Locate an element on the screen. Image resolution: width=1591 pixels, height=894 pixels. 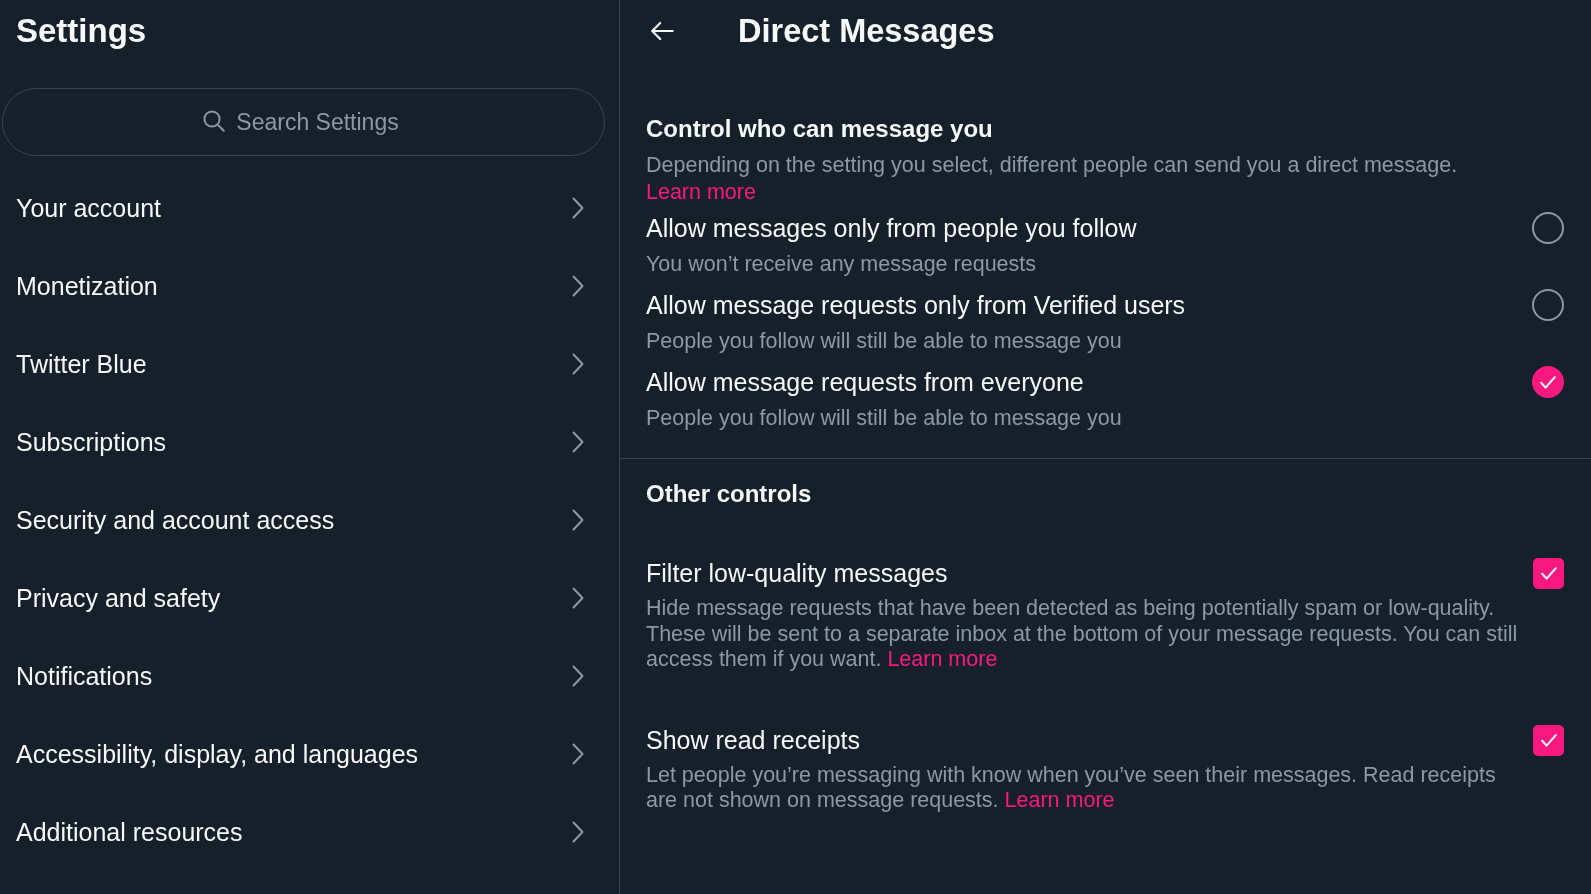
menu-item: Additional resources is located at coordinates (309, 832).